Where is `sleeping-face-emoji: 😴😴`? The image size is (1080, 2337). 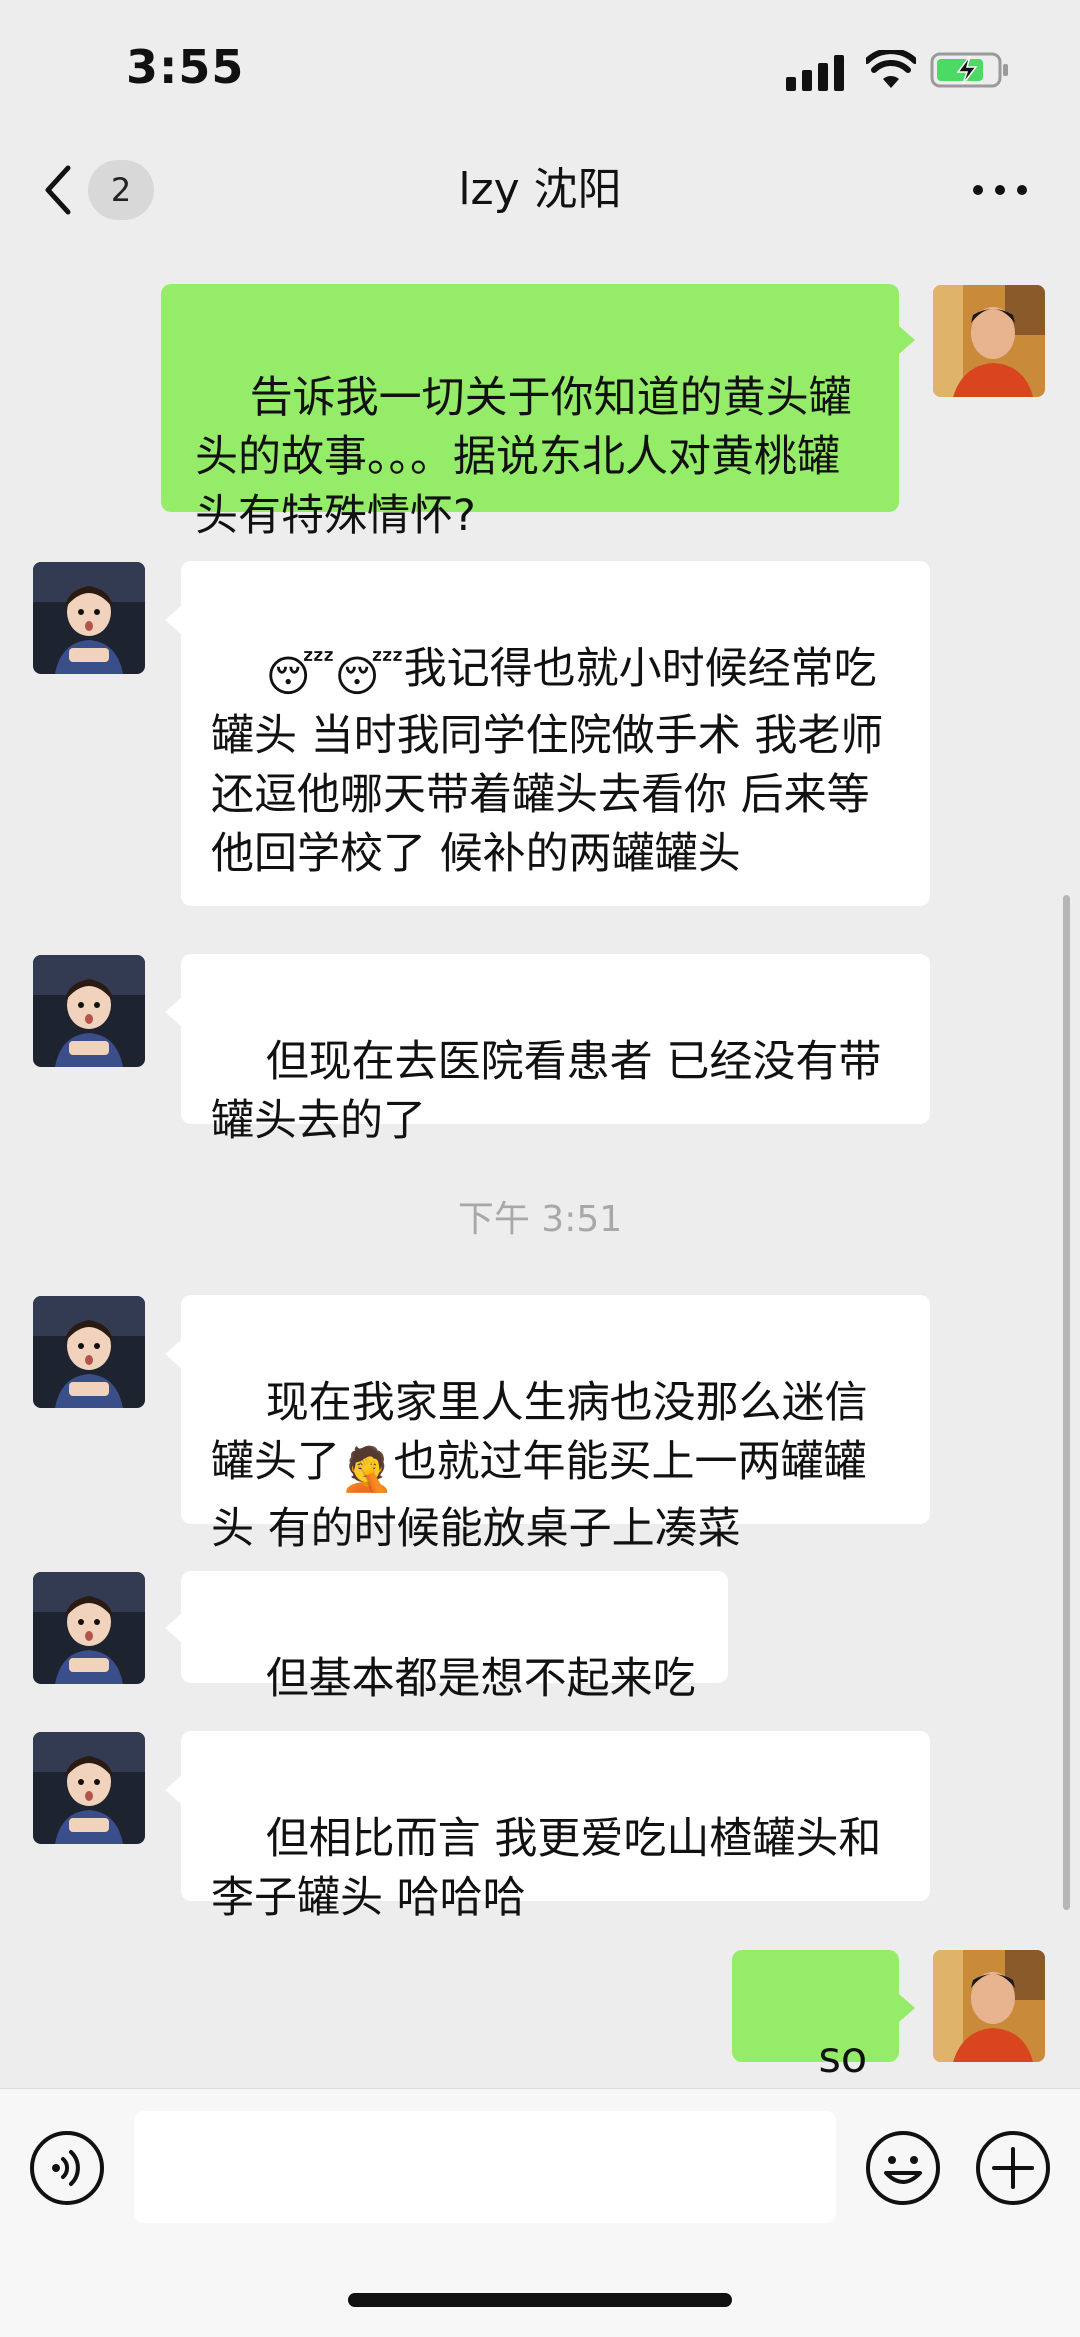 sleeping-face-emoji: 😴😴 is located at coordinates (334, 677).